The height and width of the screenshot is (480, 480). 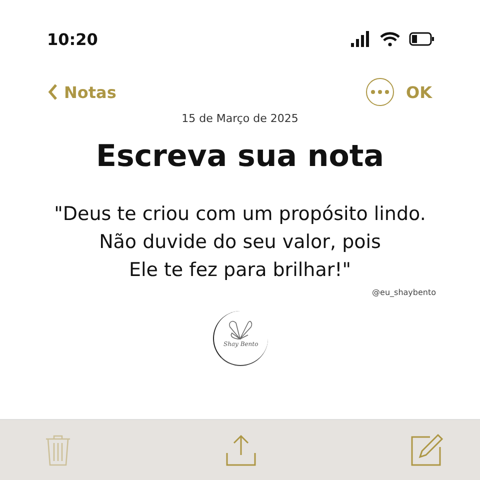 What do you see at coordinates (240, 242) in the screenshot?
I see `quote-line: Não duvide do seu valor, pois` at bounding box center [240, 242].